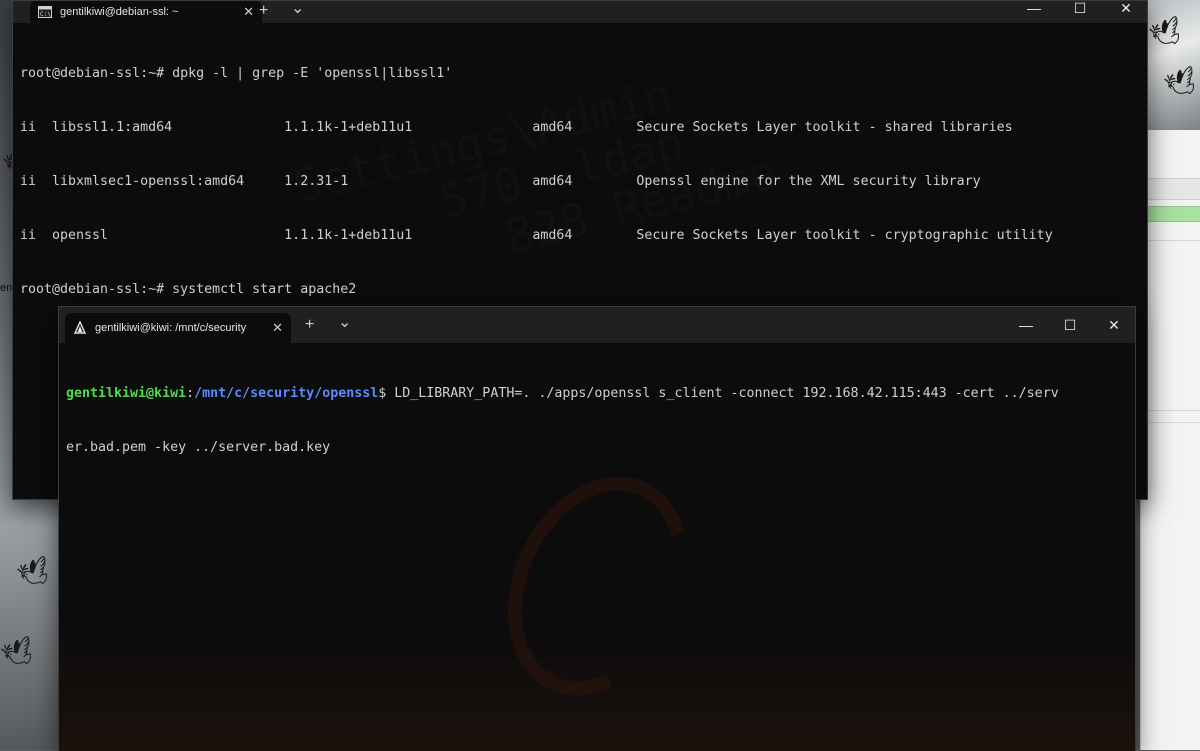  What do you see at coordinates (597, 448) in the screenshot?
I see `terminal-command-line: er.bad.pem -key ../server.bad.key` at bounding box center [597, 448].